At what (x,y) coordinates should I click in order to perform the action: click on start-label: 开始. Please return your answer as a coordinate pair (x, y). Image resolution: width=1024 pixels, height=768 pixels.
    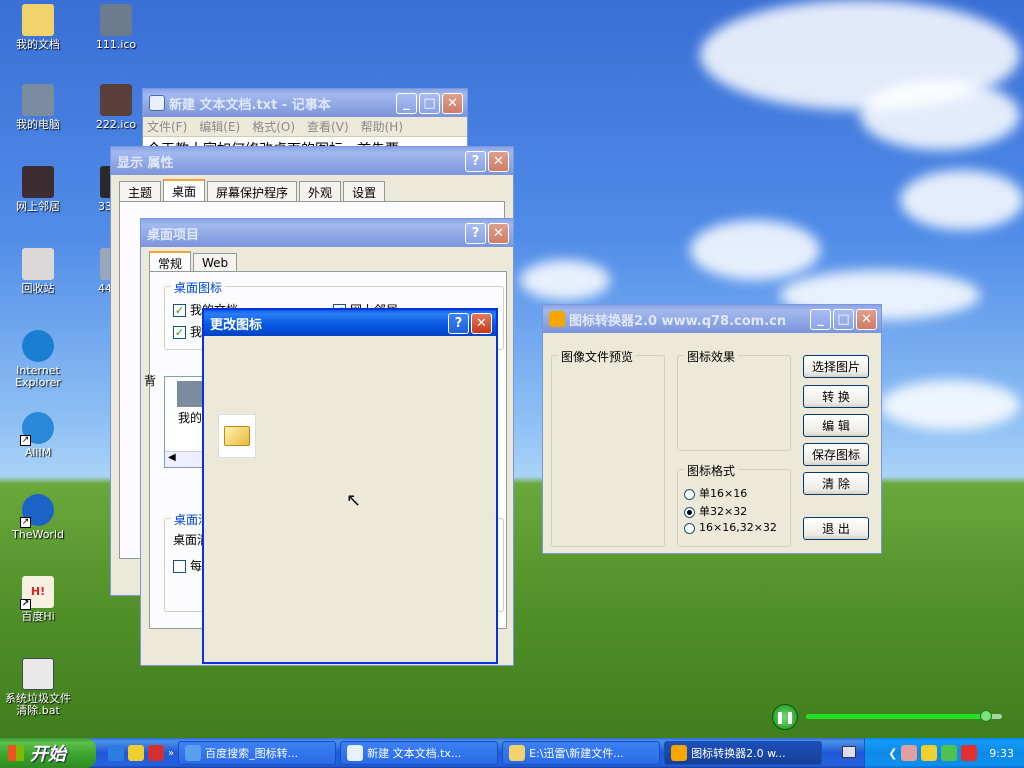
    Looking at the image, I should click on (48, 754).